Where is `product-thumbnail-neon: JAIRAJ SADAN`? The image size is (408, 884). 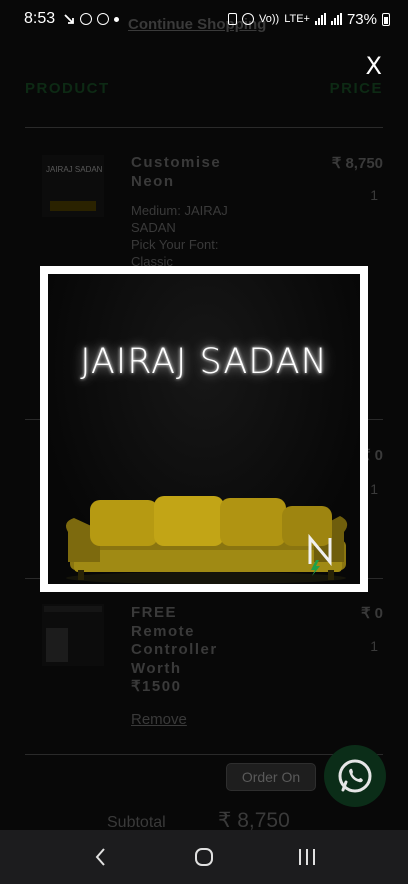 product-thumbnail-neon: JAIRAJ SADAN is located at coordinates (73, 186).